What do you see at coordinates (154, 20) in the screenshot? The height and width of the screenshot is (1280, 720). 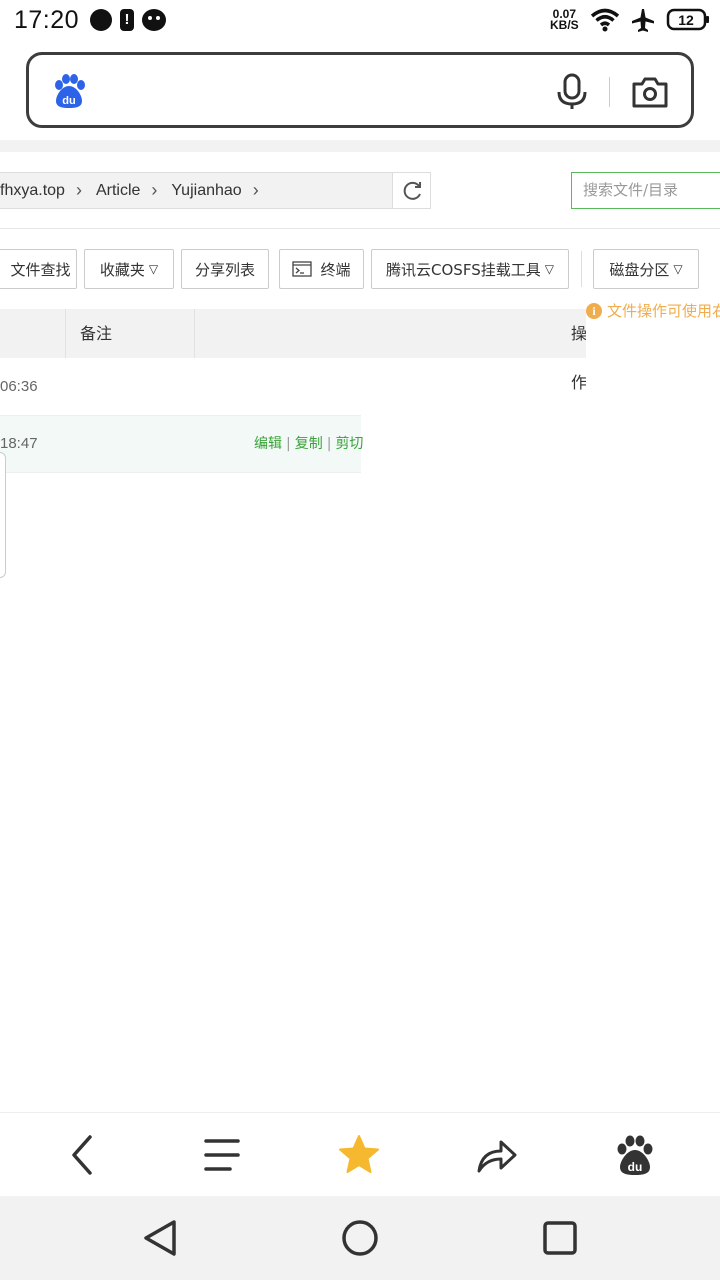 I see `chat-icon` at bounding box center [154, 20].